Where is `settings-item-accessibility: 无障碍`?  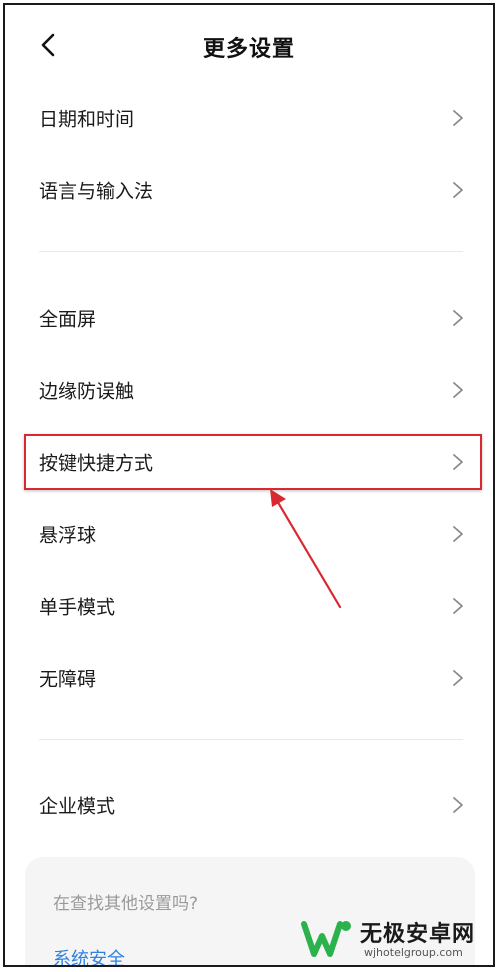
settings-item-accessibility: 无障碍 is located at coordinates (249, 678).